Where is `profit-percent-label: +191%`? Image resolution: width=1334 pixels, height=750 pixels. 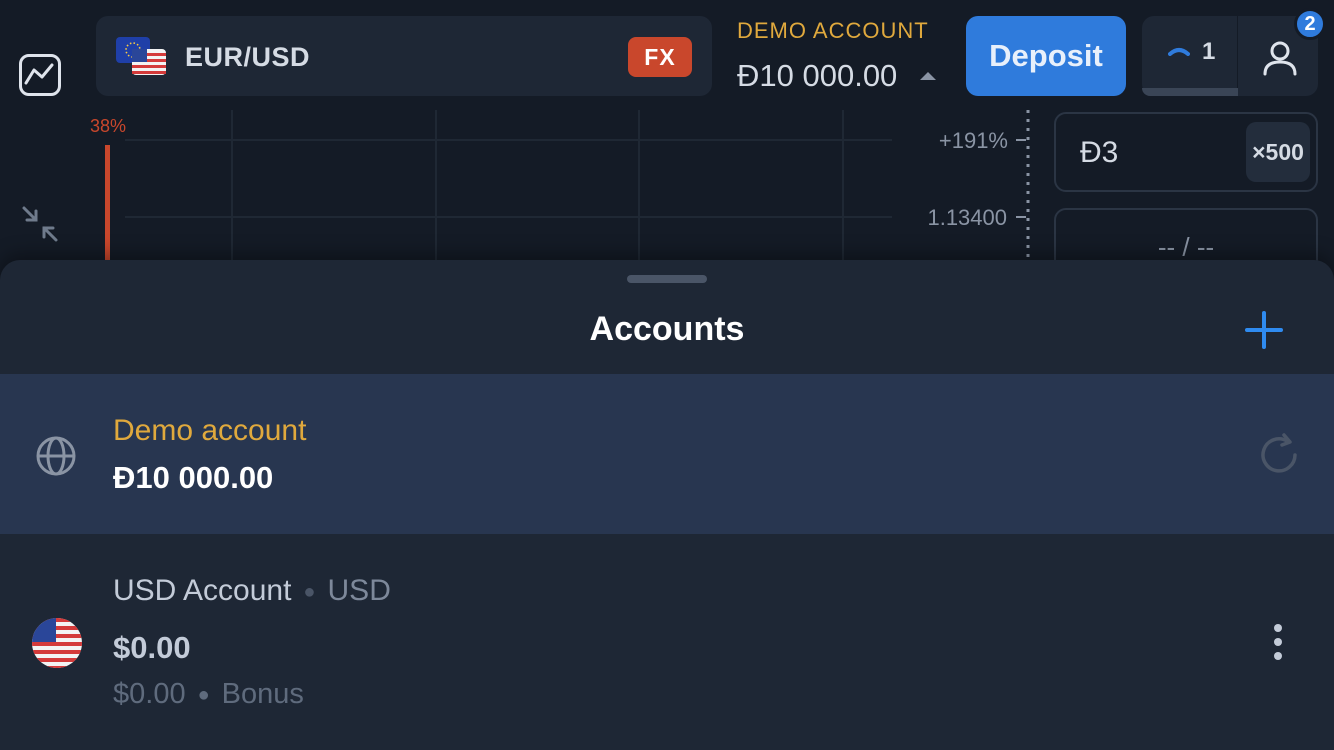 profit-percent-label: +191% is located at coordinates (973, 140).